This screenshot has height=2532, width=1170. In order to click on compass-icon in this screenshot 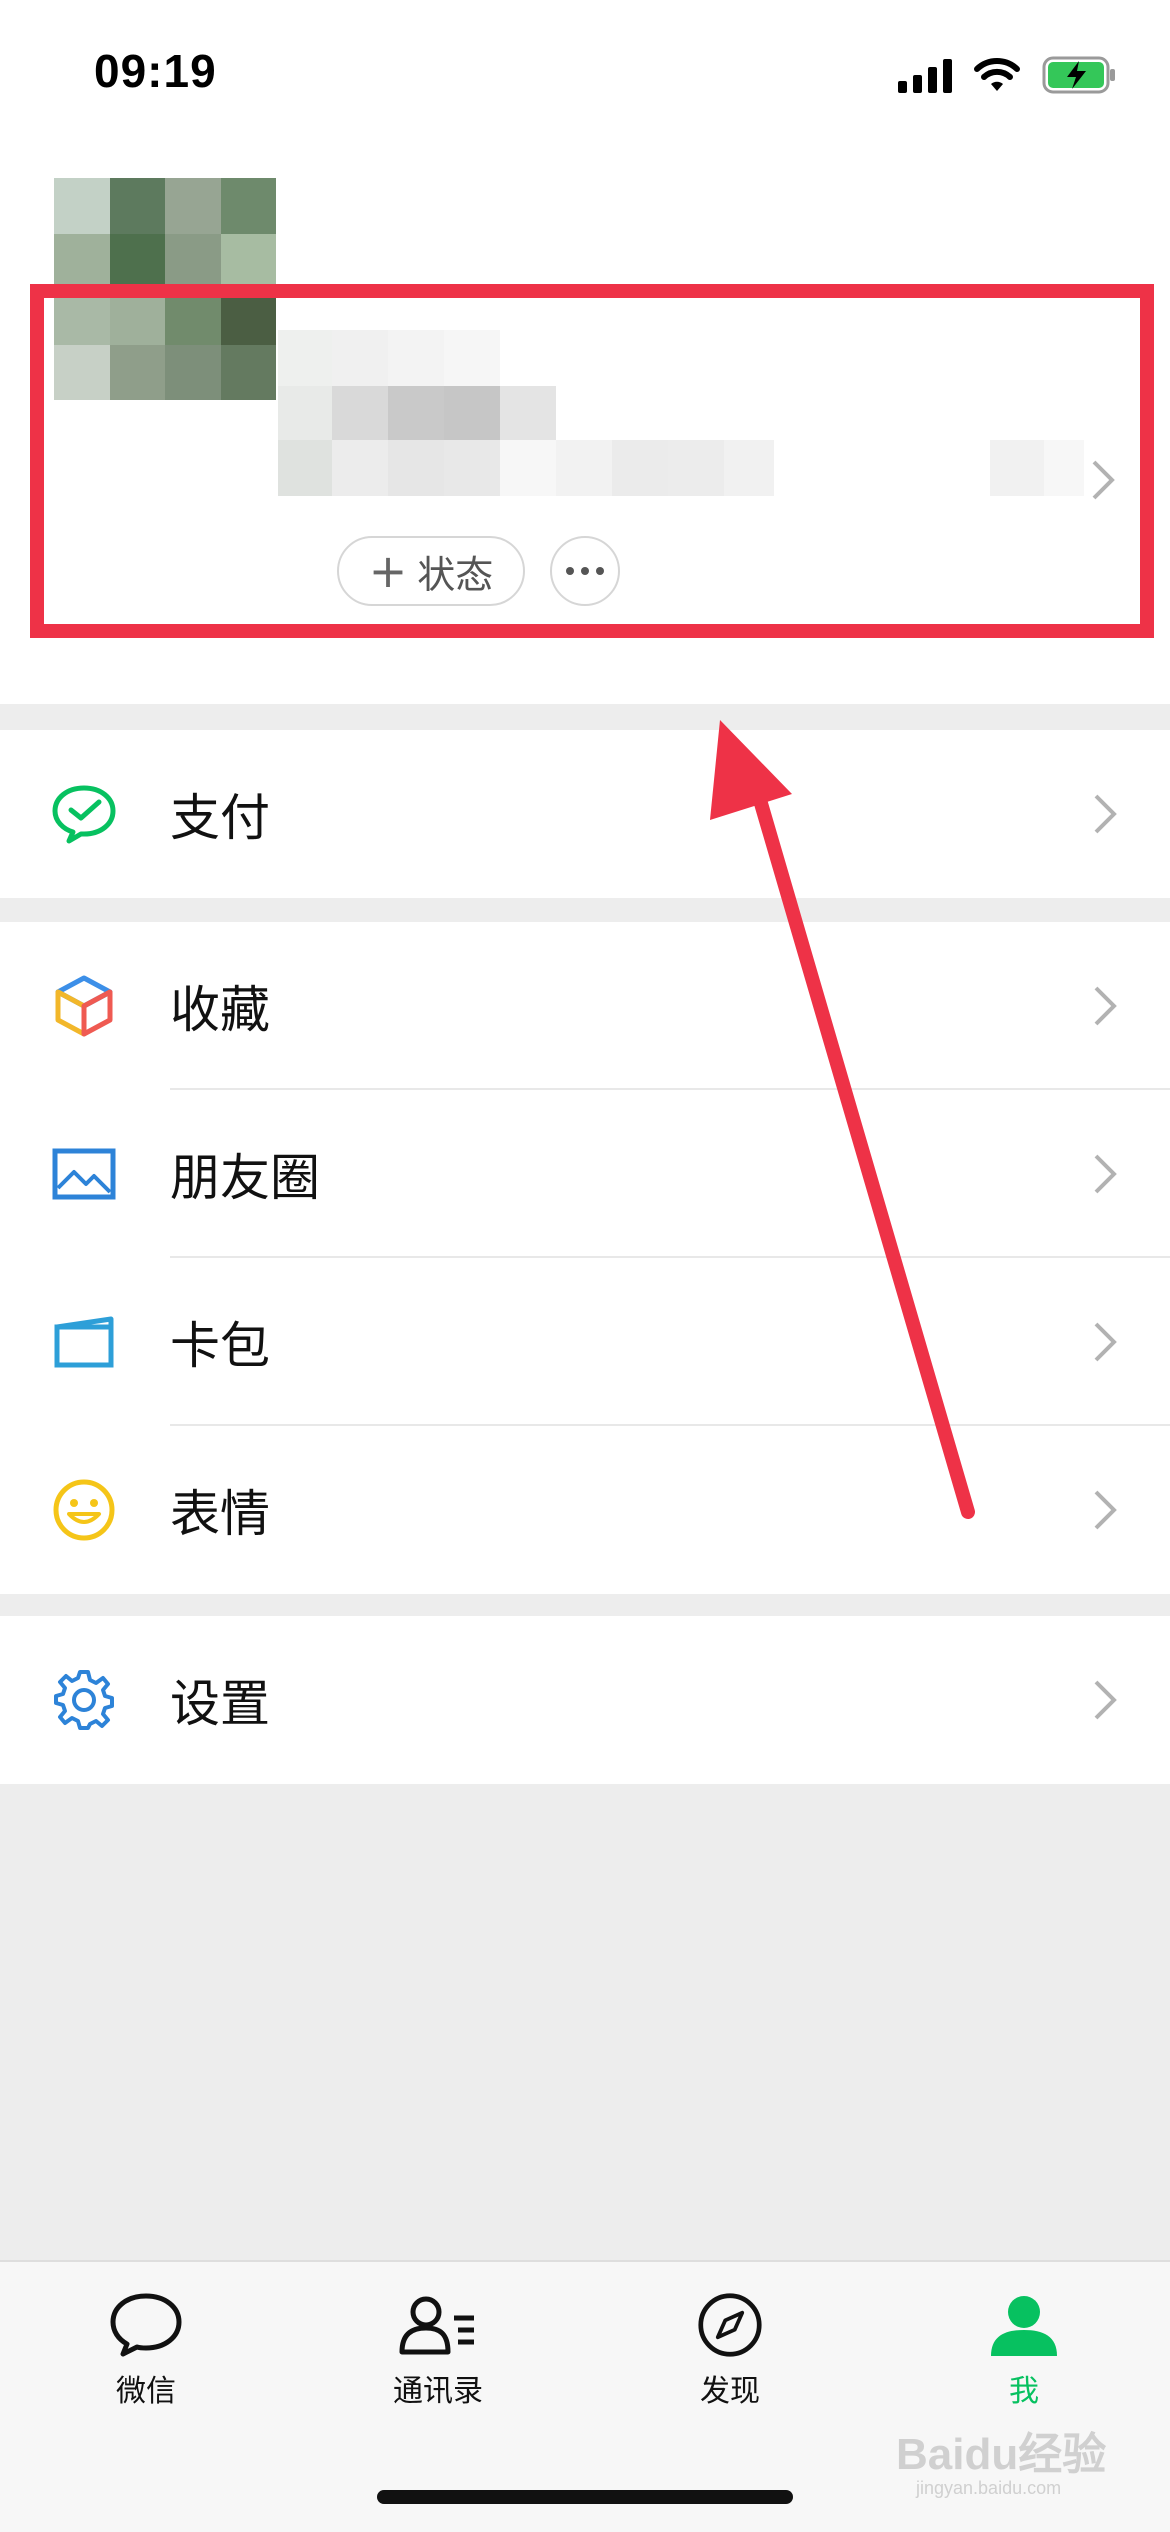, I will do `click(730, 2325)`.